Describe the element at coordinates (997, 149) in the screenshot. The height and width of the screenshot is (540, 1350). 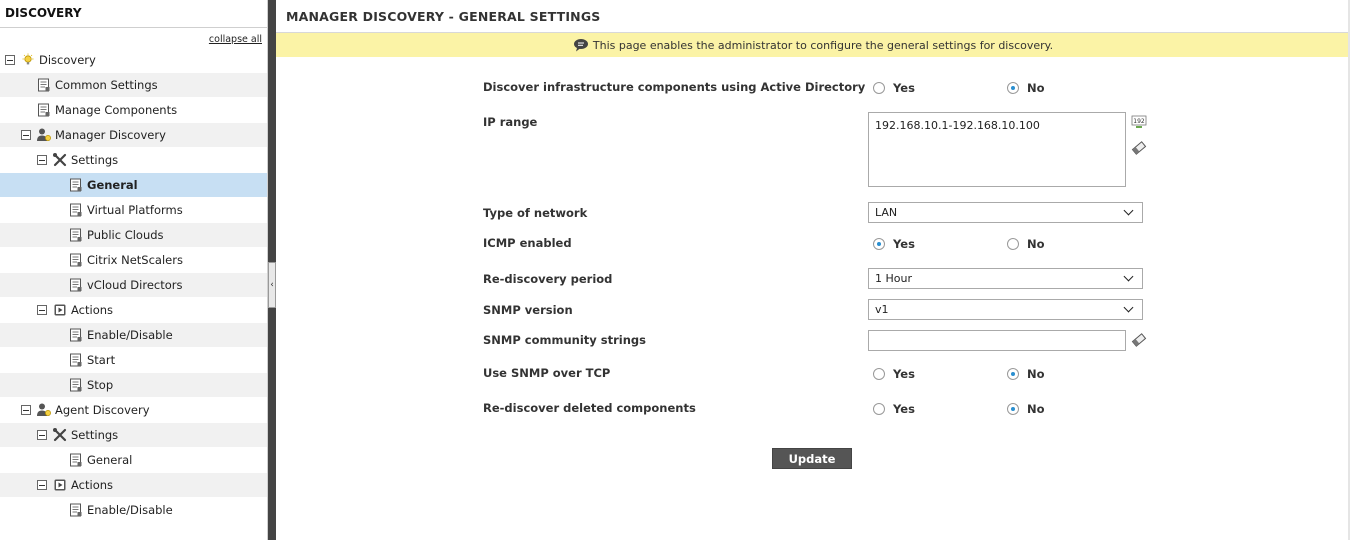
I see `ip-range-textarea: 192.168.10.1-192.168.10.100` at that location.